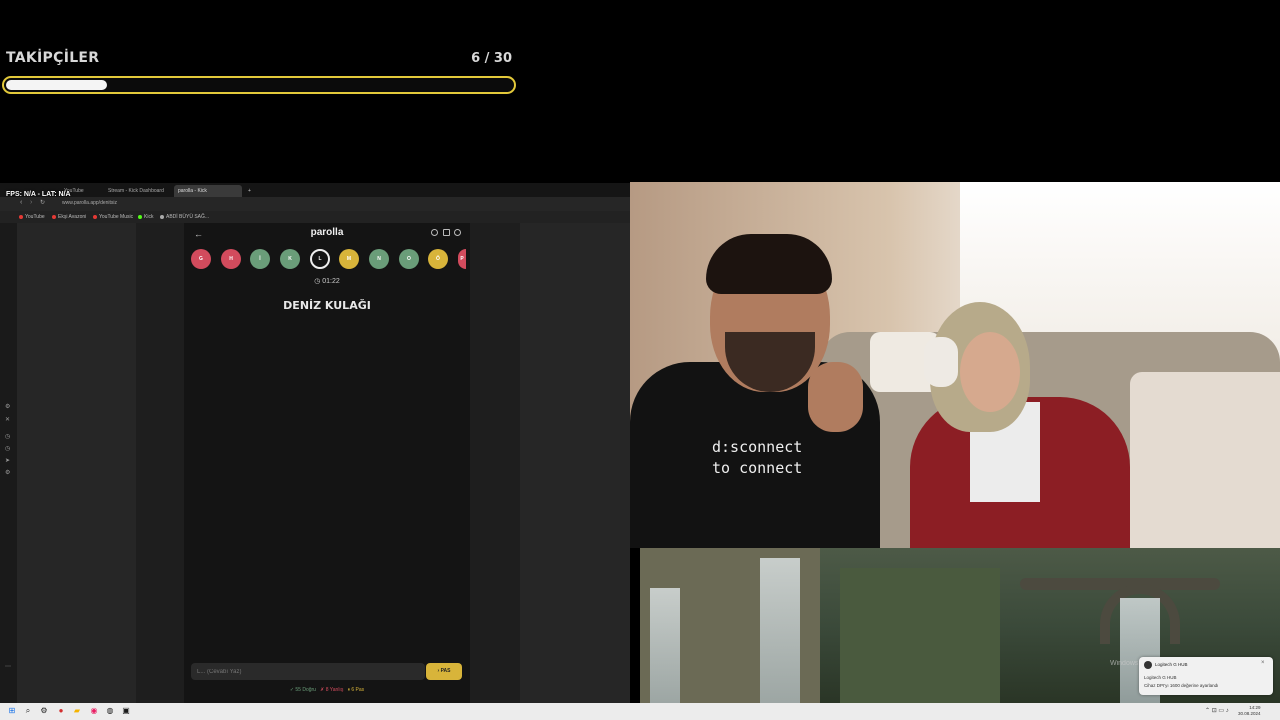 The width and height of the screenshot is (1280, 720). What do you see at coordinates (1160, 677) in the screenshot?
I see `toast-heading: Logitech G HUB` at bounding box center [1160, 677].